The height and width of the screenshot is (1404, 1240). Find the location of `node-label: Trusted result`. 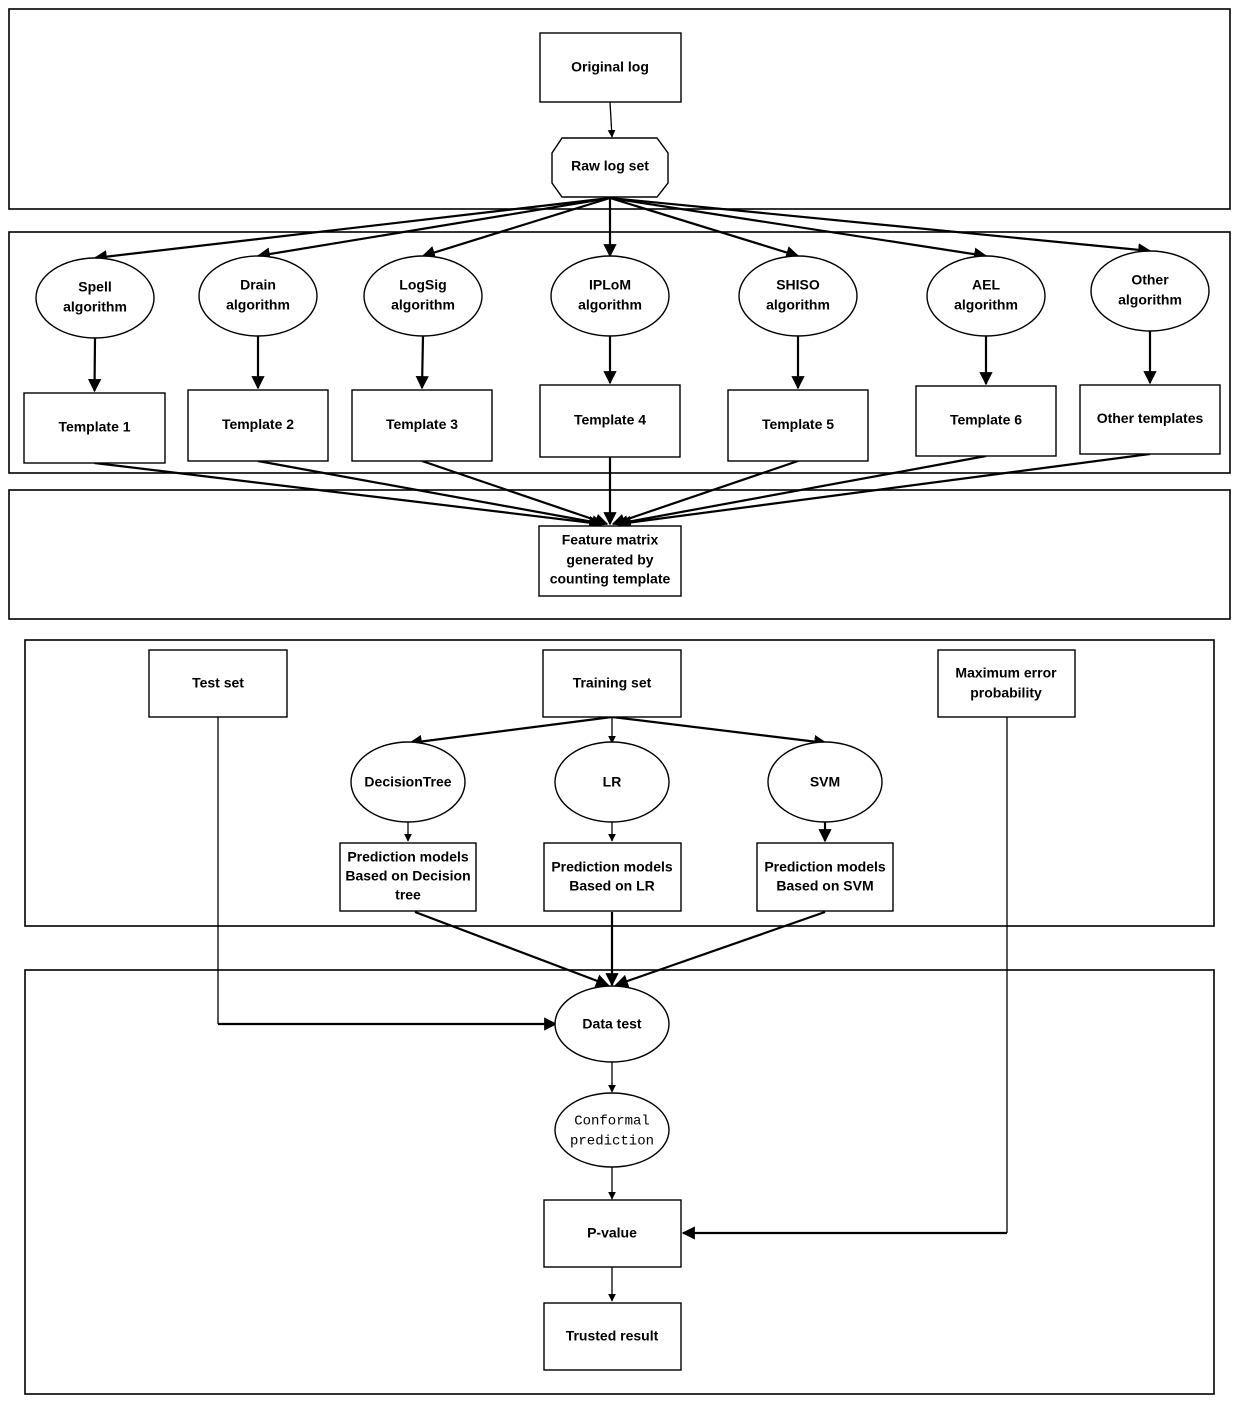

node-label: Trusted result is located at coordinates (612, 1336).